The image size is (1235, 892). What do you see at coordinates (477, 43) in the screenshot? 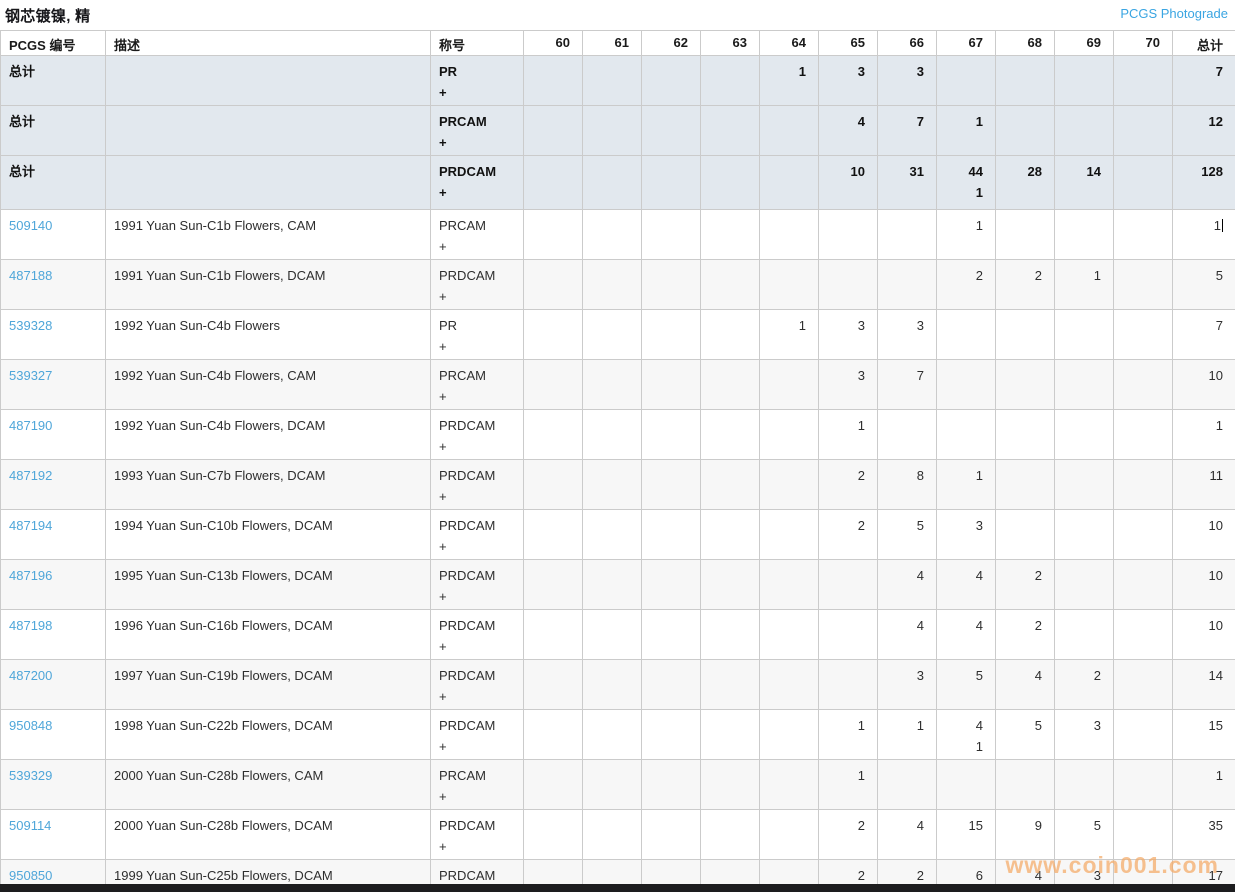
I see `column-header-designation: 称号` at bounding box center [477, 43].